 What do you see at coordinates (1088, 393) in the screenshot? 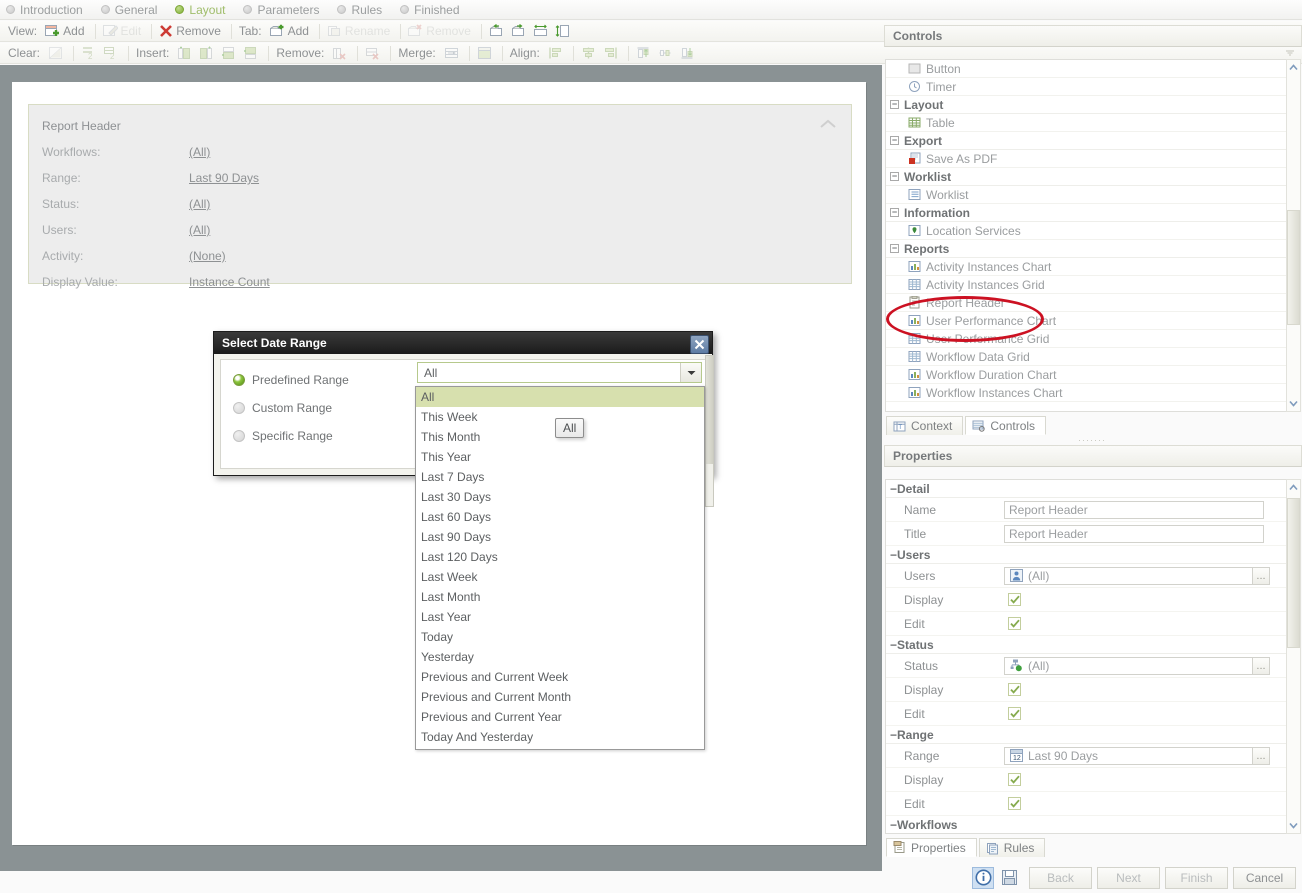
I see `control-item-workflow-instances-chart: Workflow Instances Chart` at bounding box center [1088, 393].